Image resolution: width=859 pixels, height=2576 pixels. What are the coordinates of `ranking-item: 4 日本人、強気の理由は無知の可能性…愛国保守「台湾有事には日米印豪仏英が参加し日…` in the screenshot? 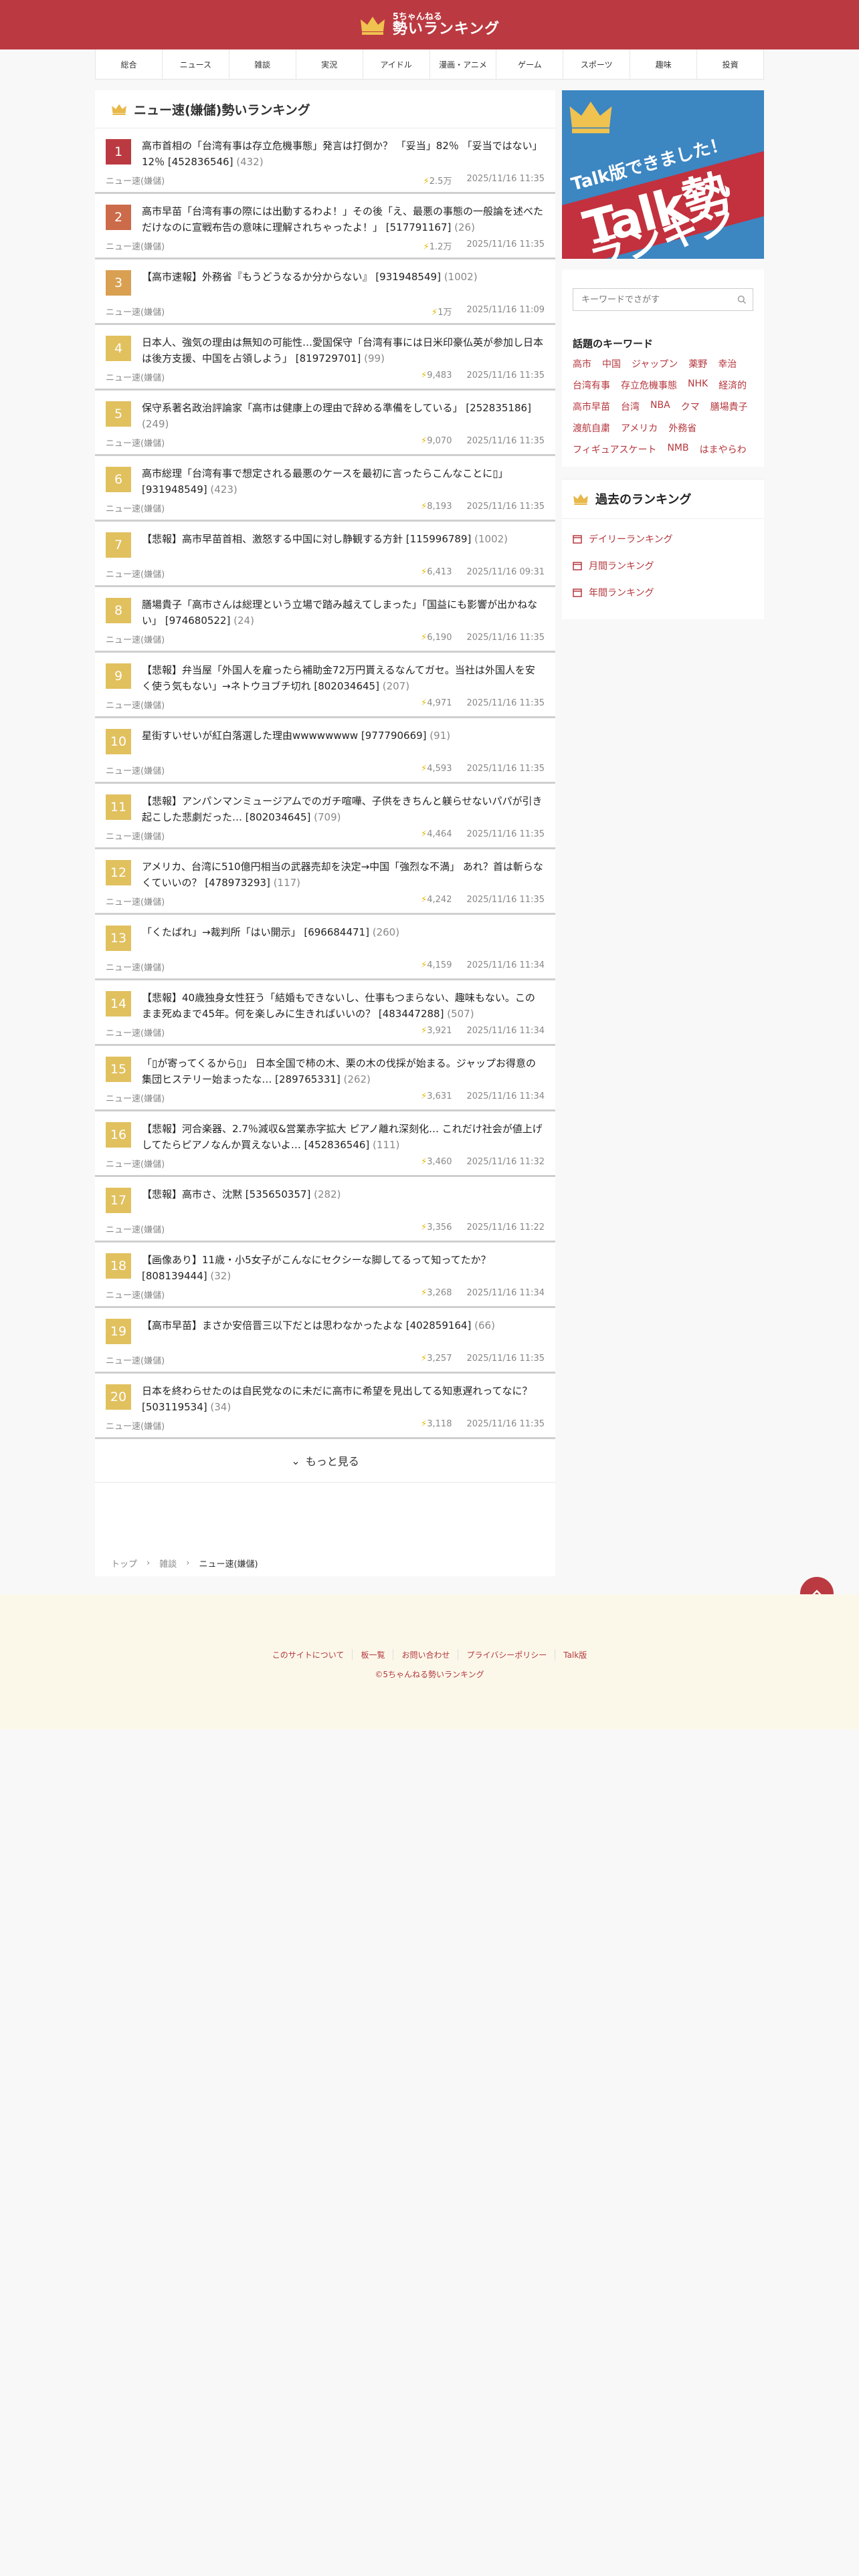 It's located at (325, 358).